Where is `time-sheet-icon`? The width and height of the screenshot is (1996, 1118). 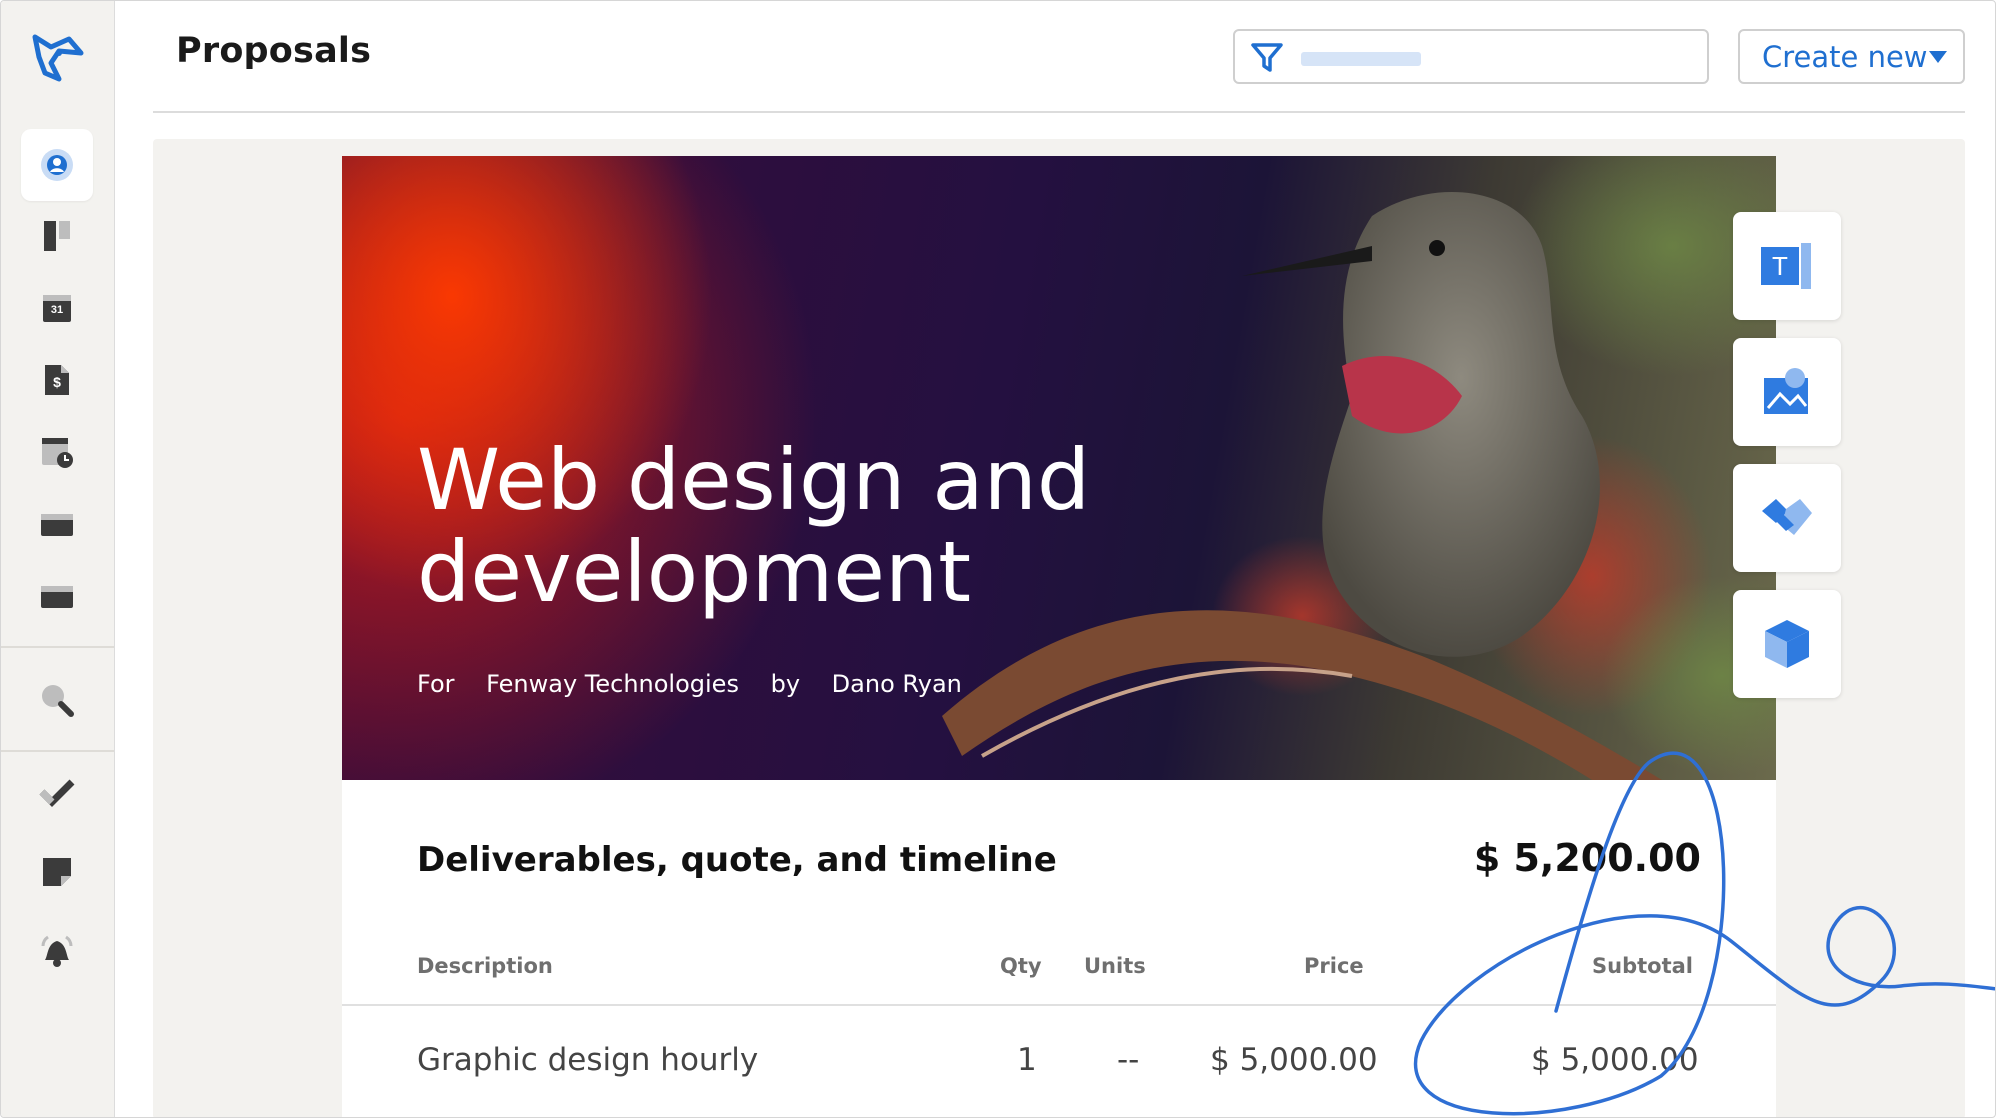 time-sheet-icon is located at coordinates (57, 452).